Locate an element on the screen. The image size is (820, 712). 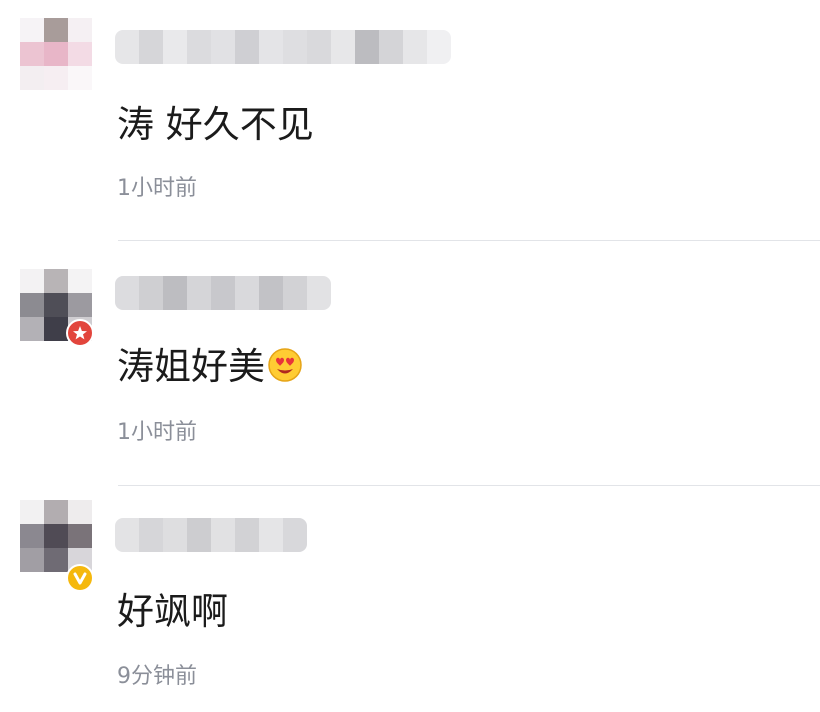
comment-text-content: 好飒啊 is located at coordinates (172, 611).